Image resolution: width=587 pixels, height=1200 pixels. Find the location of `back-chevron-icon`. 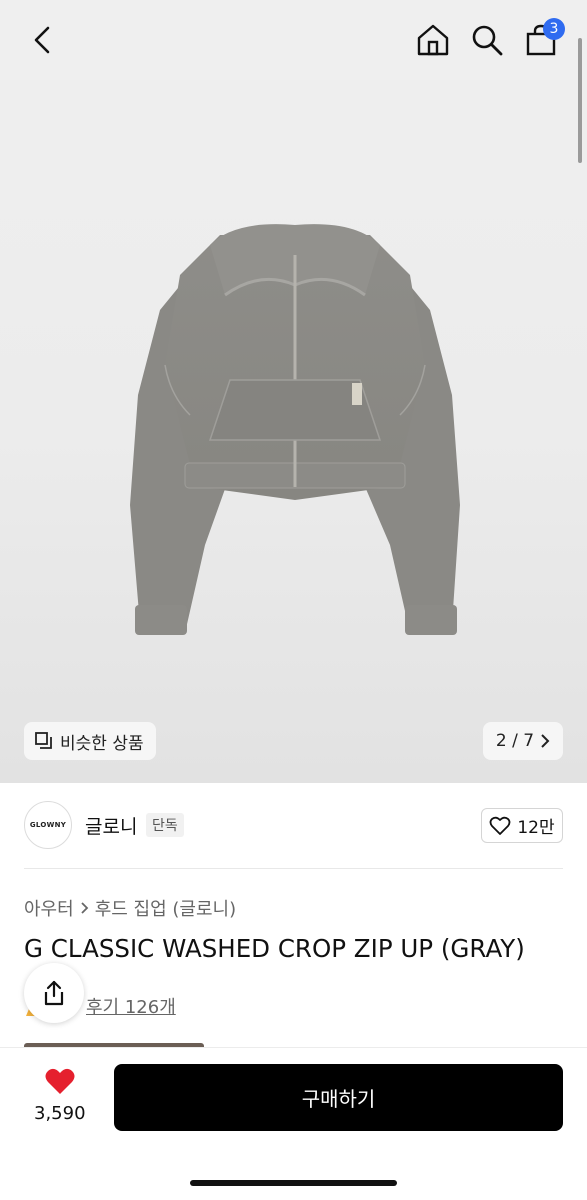

back-chevron-icon is located at coordinates (42, 40).